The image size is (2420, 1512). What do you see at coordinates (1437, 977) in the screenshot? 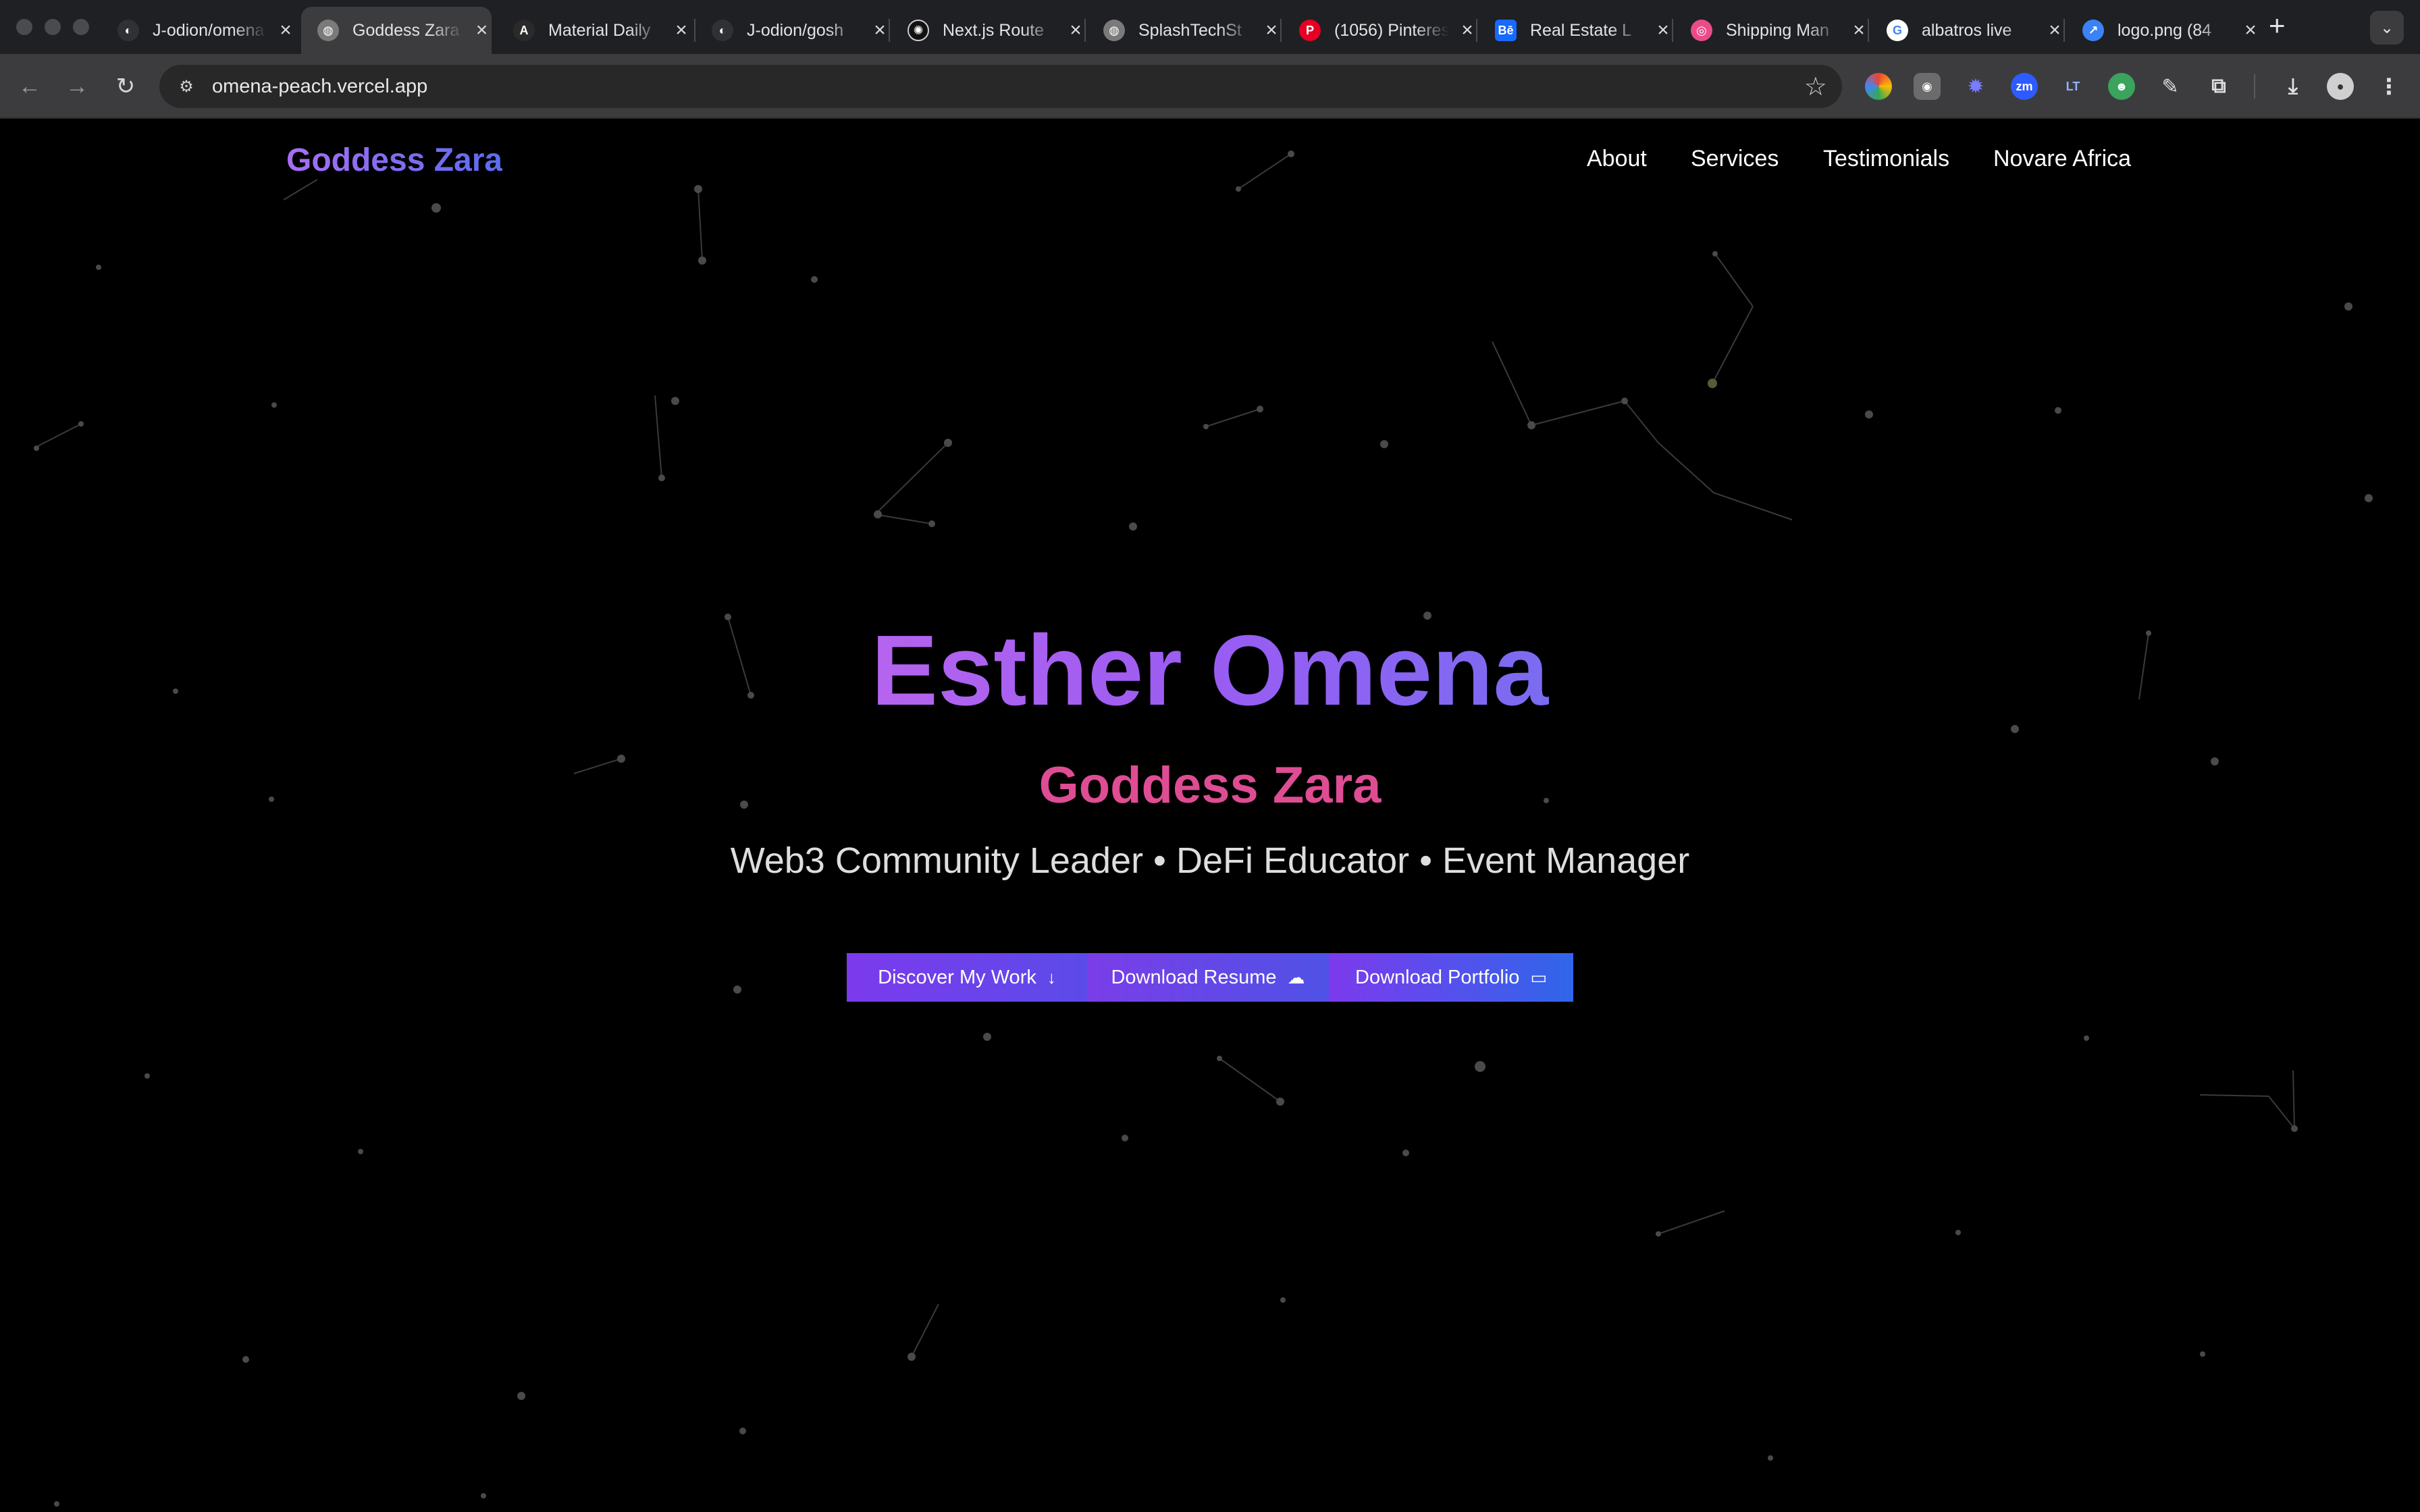
I see `button-label: Download Portfolio` at bounding box center [1437, 977].